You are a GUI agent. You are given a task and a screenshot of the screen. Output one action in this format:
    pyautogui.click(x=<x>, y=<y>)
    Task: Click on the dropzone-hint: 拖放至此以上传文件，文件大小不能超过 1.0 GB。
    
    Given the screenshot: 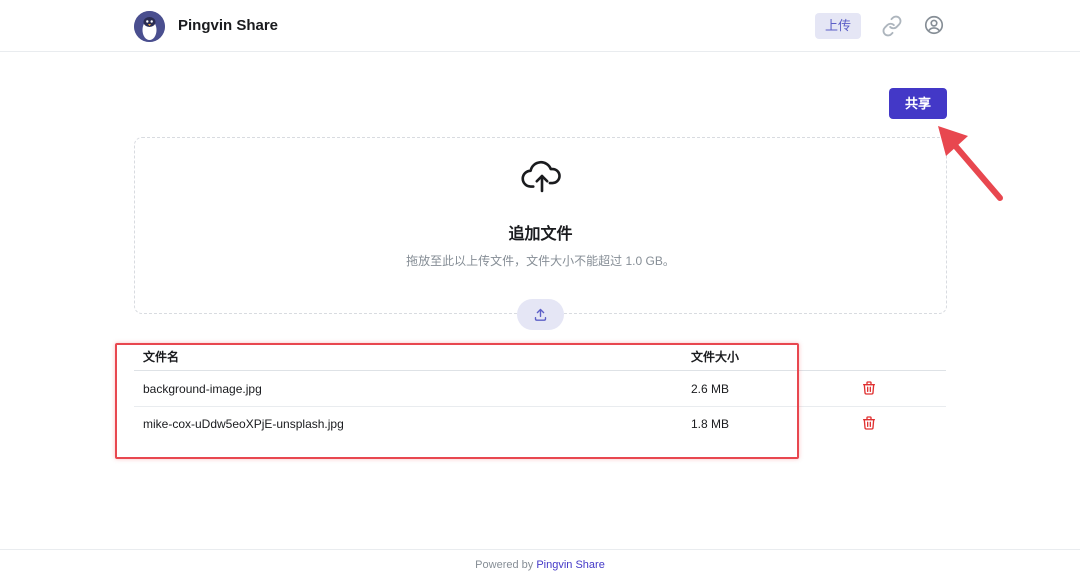 What is the action you would take?
    pyautogui.click(x=540, y=261)
    